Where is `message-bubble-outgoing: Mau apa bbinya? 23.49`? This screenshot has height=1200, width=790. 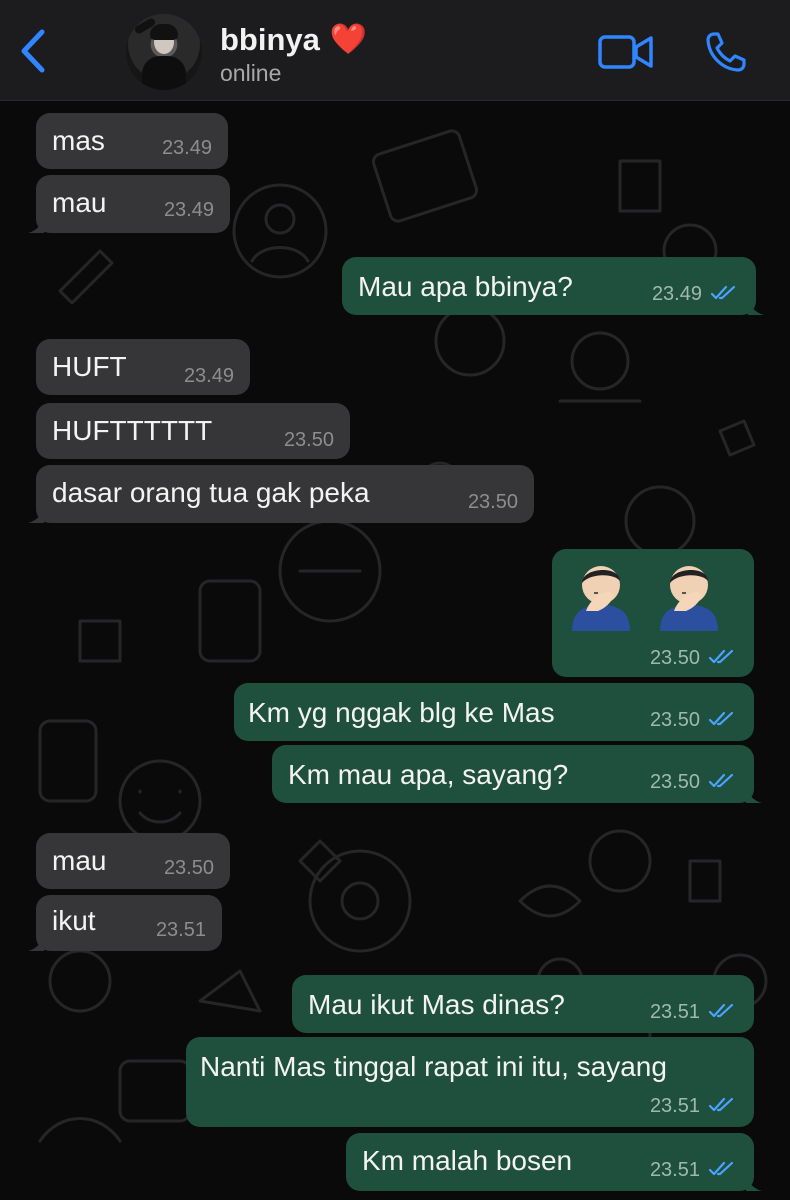
message-bubble-outgoing: Mau apa bbinya? 23.49 is located at coordinates (553, 286).